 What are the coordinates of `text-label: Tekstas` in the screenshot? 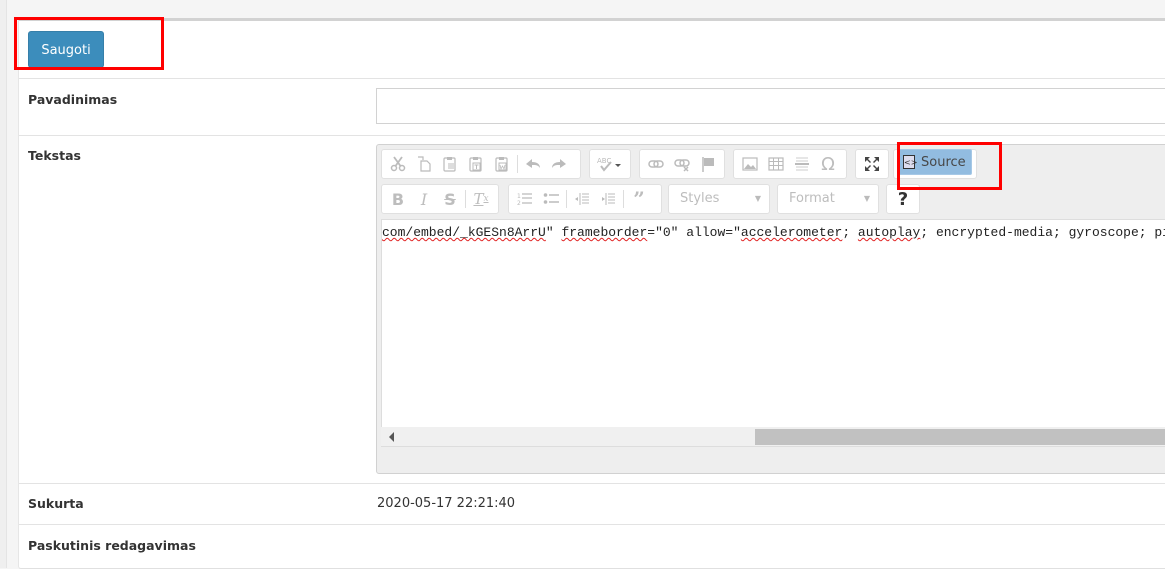 It's located at (54, 155).